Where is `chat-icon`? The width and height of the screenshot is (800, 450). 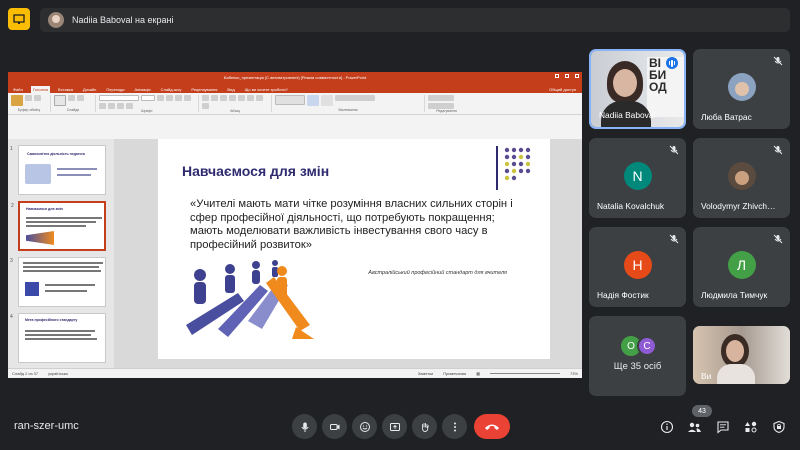 chat-icon is located at coordinates (722, 427).